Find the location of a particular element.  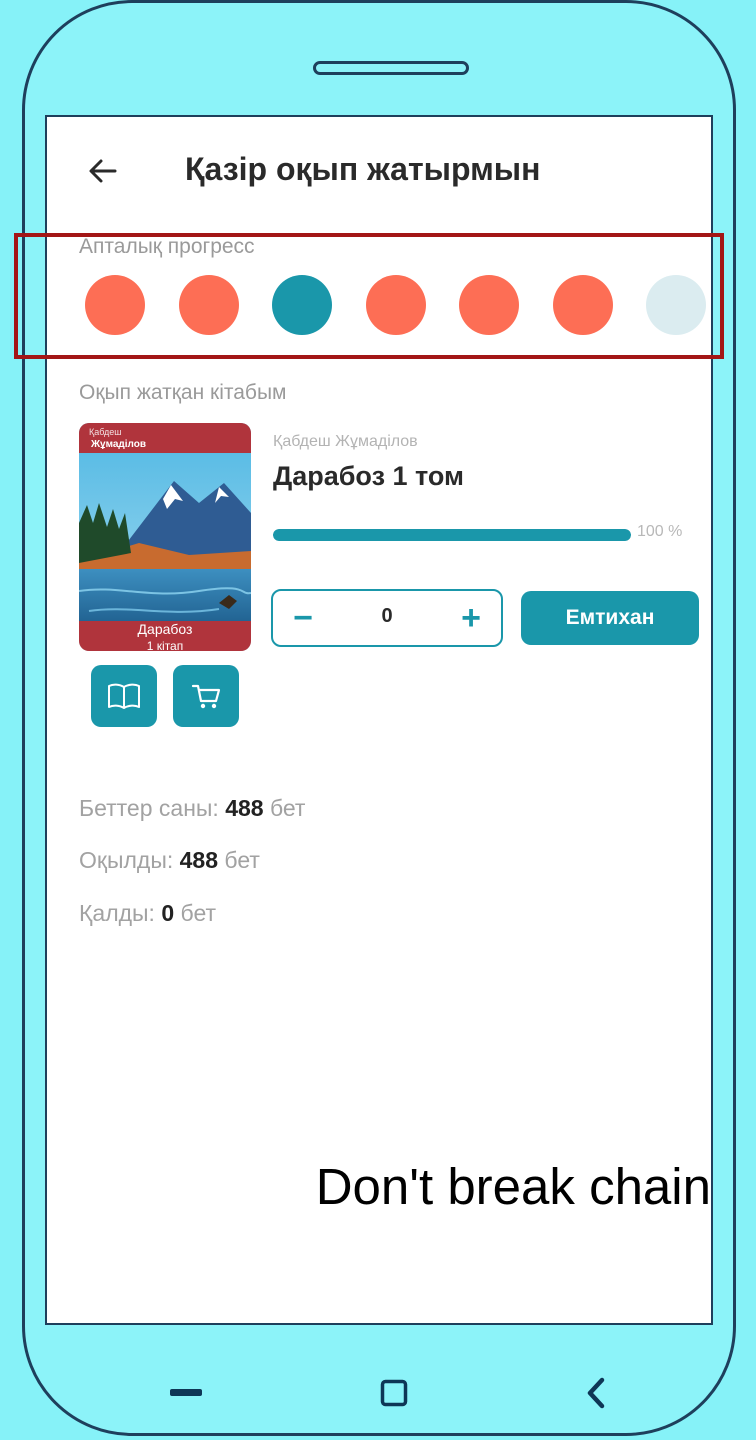

back-arrow-icon is located at coordinates (103, 171).